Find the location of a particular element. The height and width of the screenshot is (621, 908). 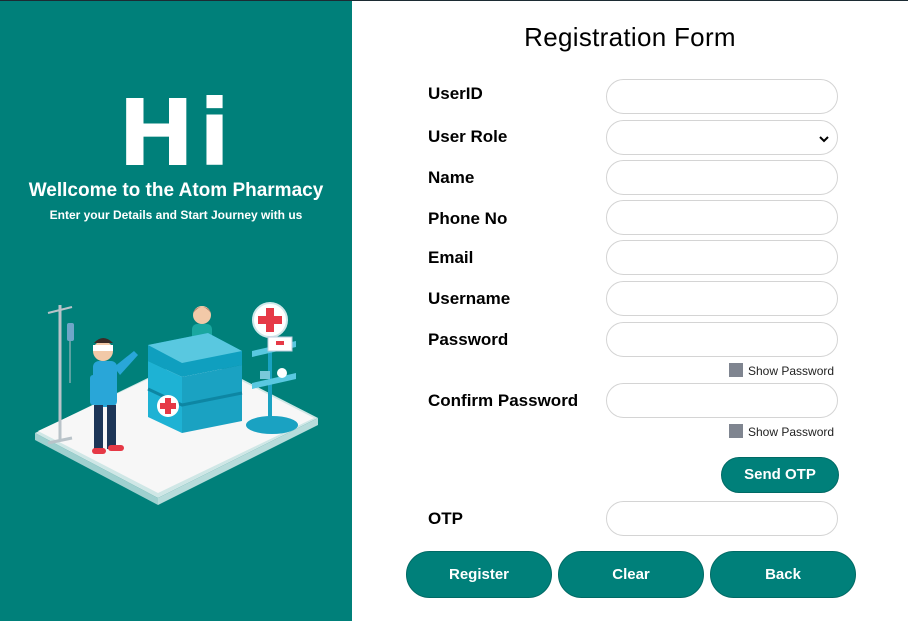

phone-field is located at coordinates (722, 217).